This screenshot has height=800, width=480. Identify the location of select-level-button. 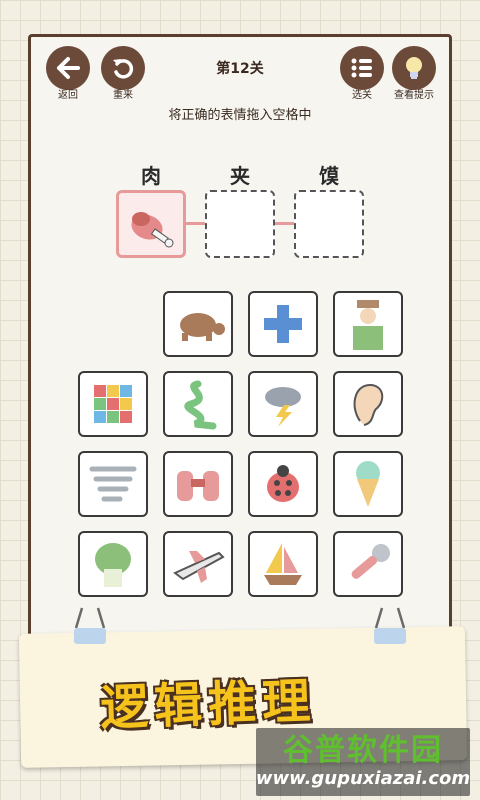
(362, 68).